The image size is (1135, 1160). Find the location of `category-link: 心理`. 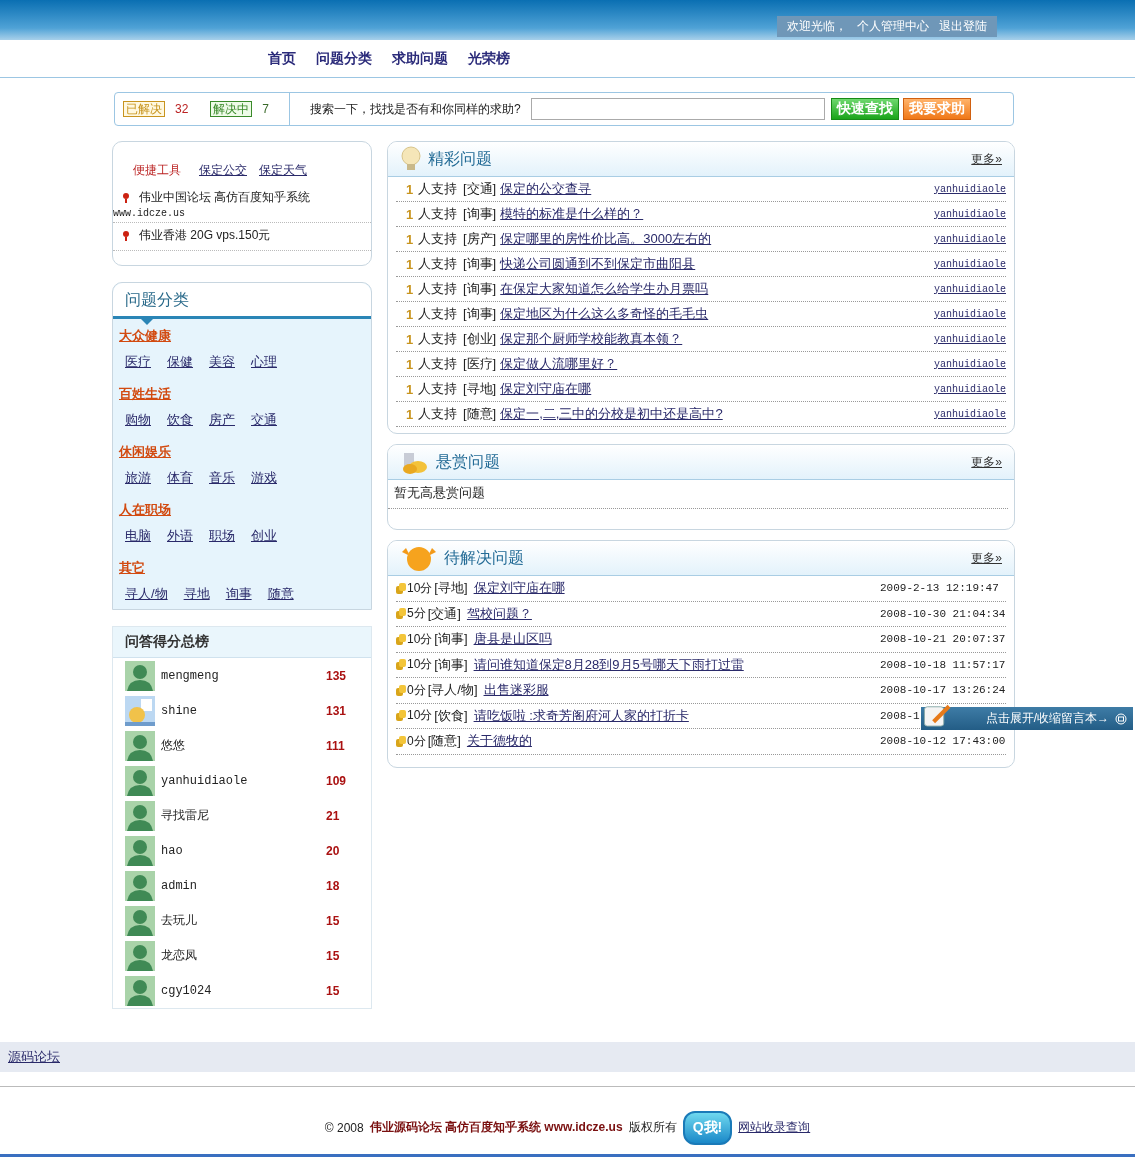

category-link: 心理 is located at coordinates (264, 362).